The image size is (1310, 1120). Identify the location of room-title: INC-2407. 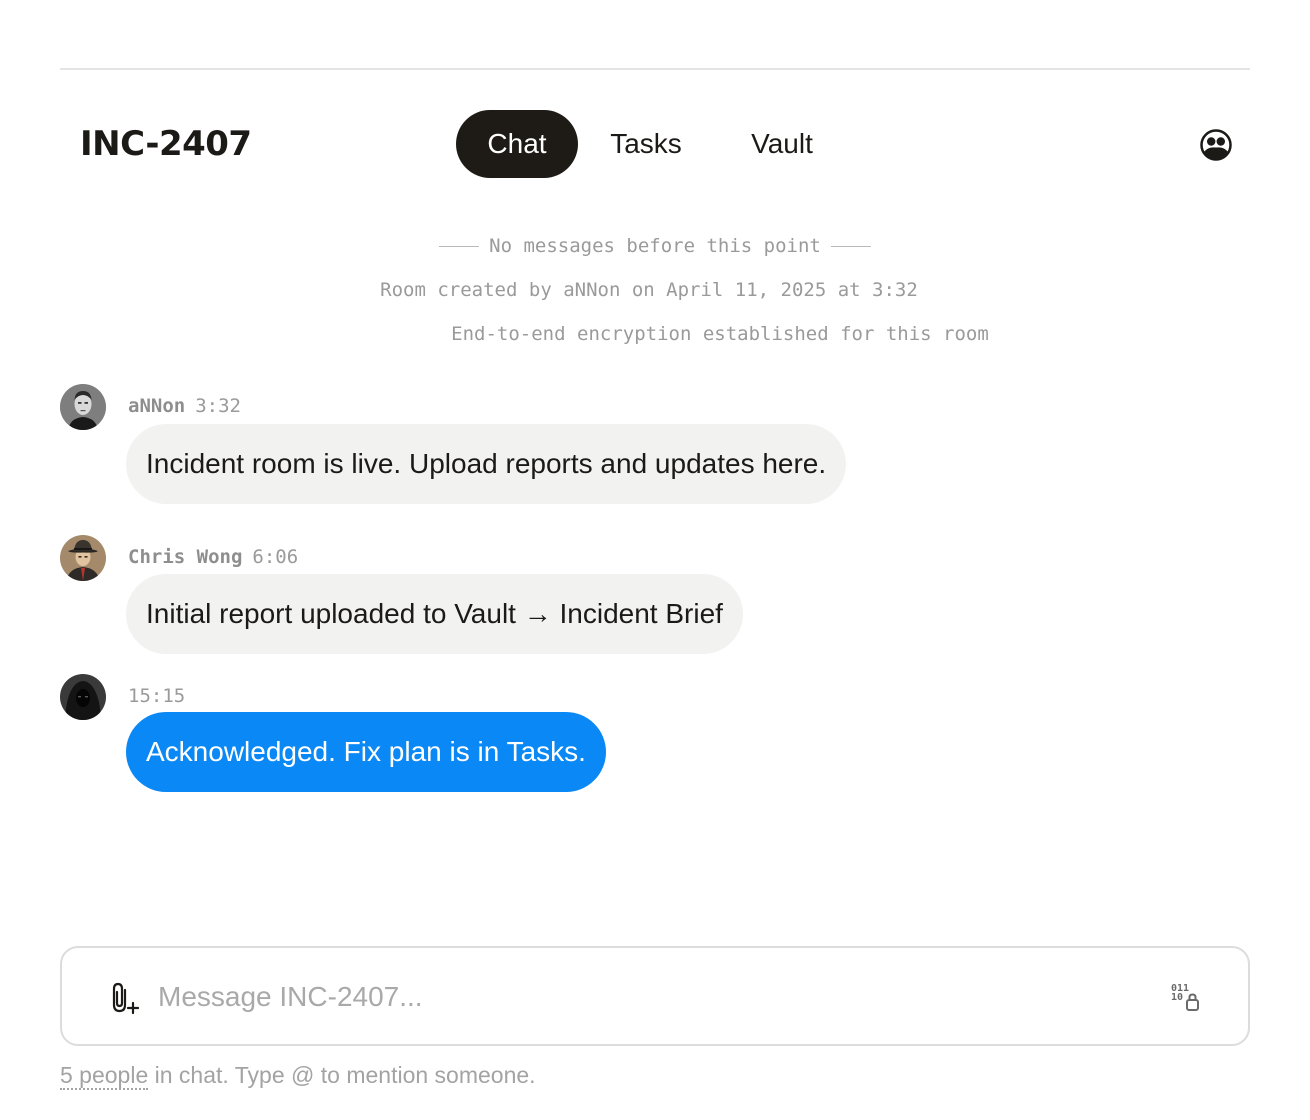
(166, 144).